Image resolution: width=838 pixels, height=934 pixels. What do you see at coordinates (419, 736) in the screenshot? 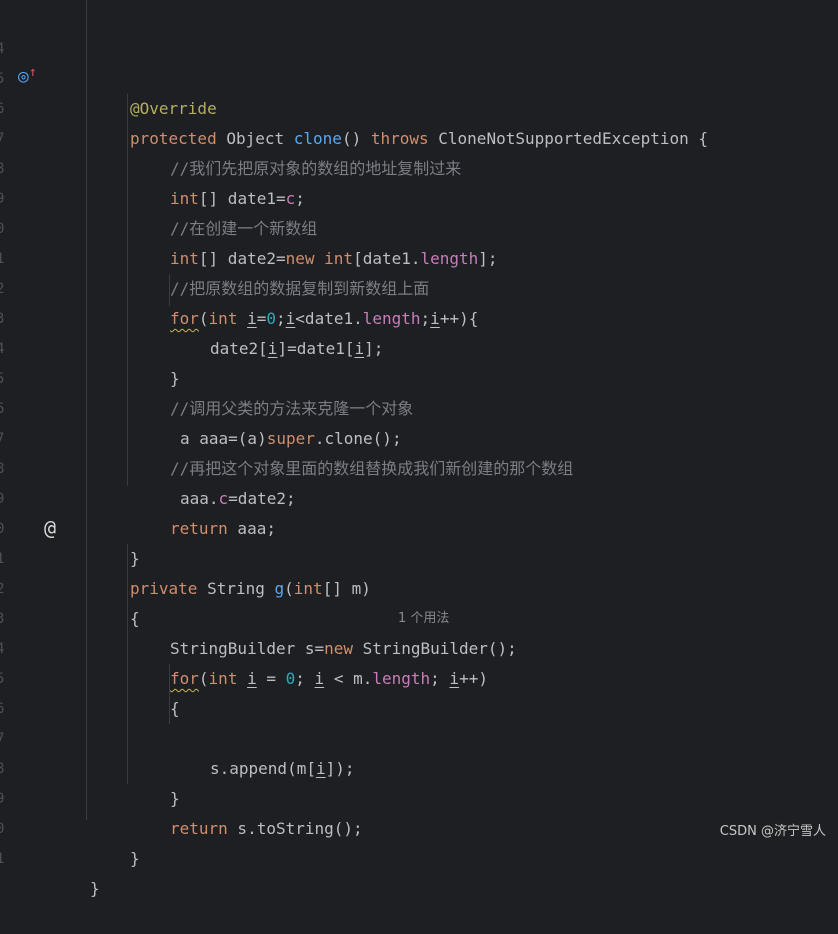
I see `code-line: 7 s.append(m[i]);` at bounding box center [419, 736].